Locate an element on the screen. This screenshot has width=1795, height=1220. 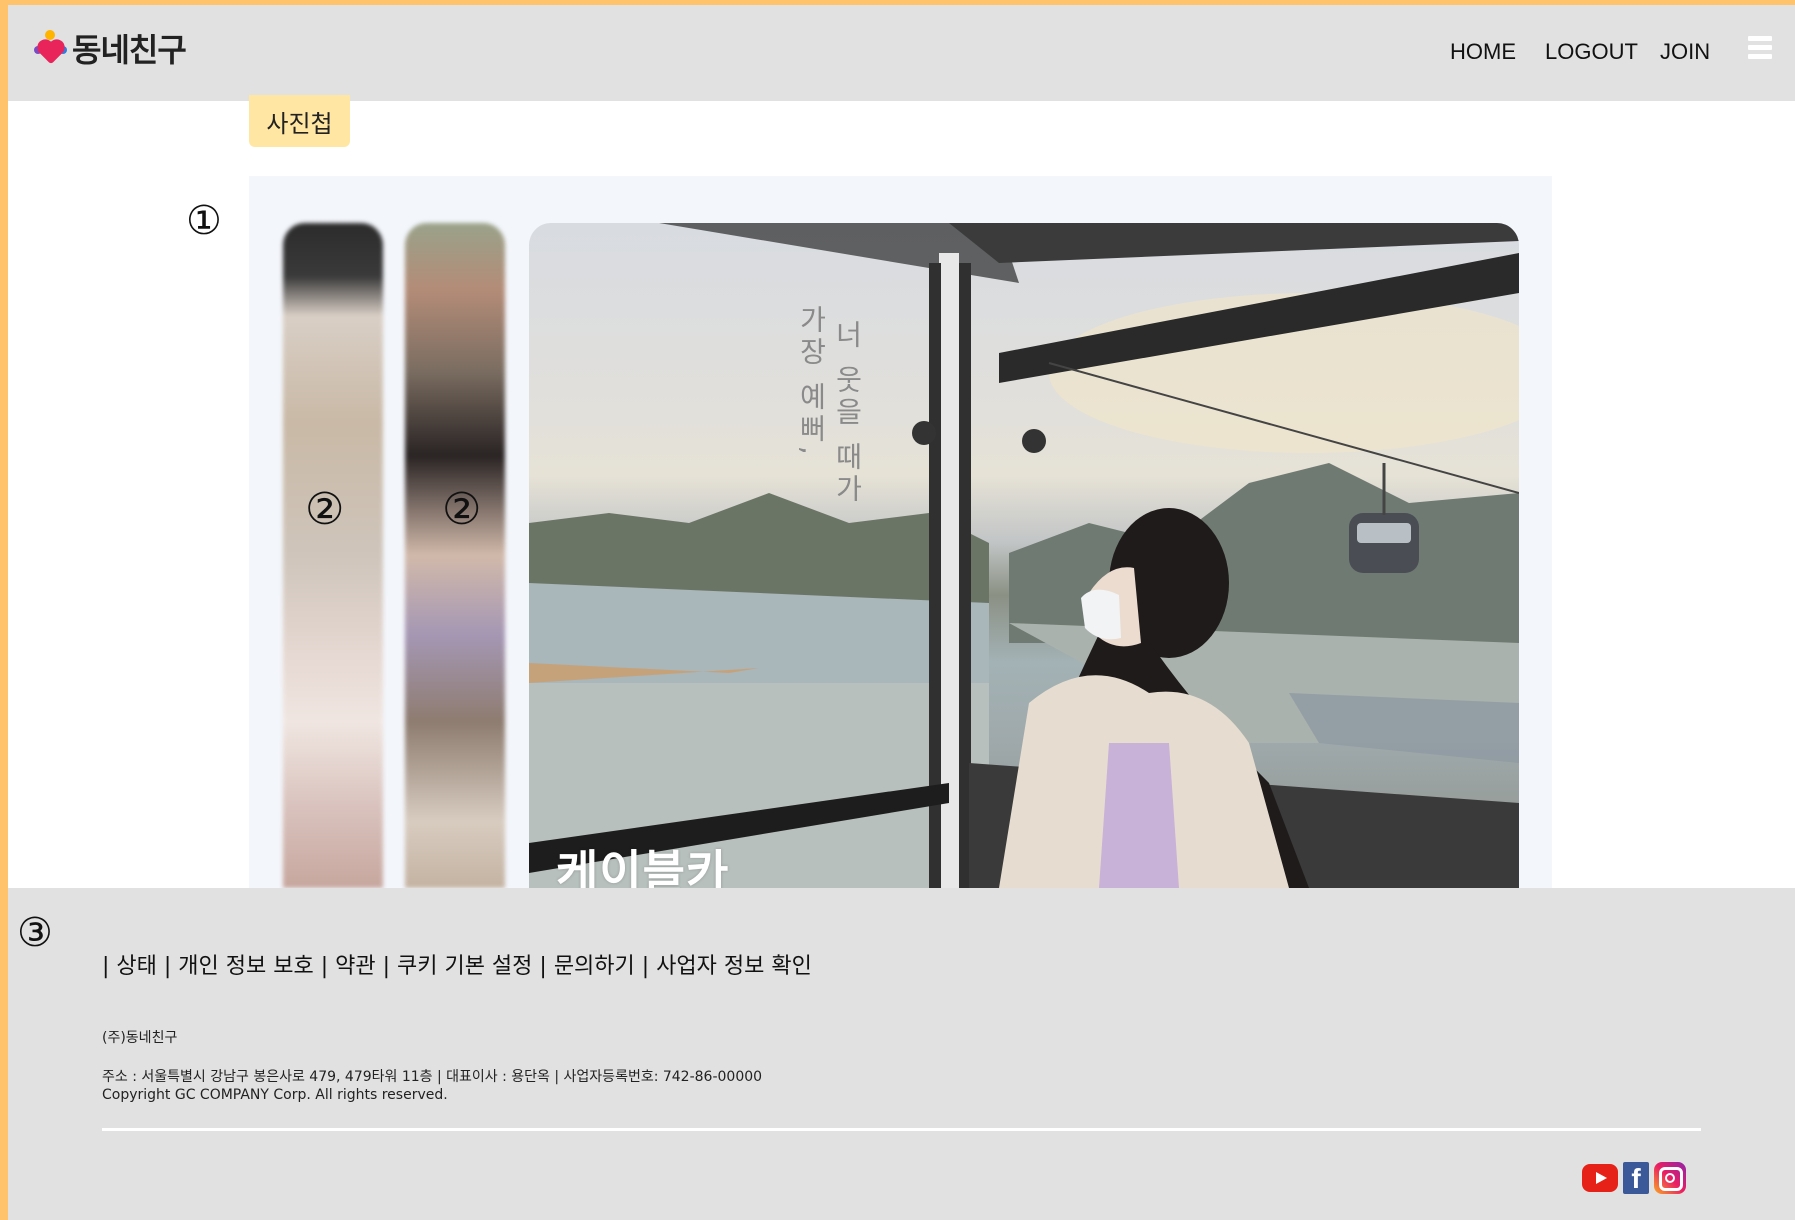
youtube-icon is located at coordinates (1600, 1178).